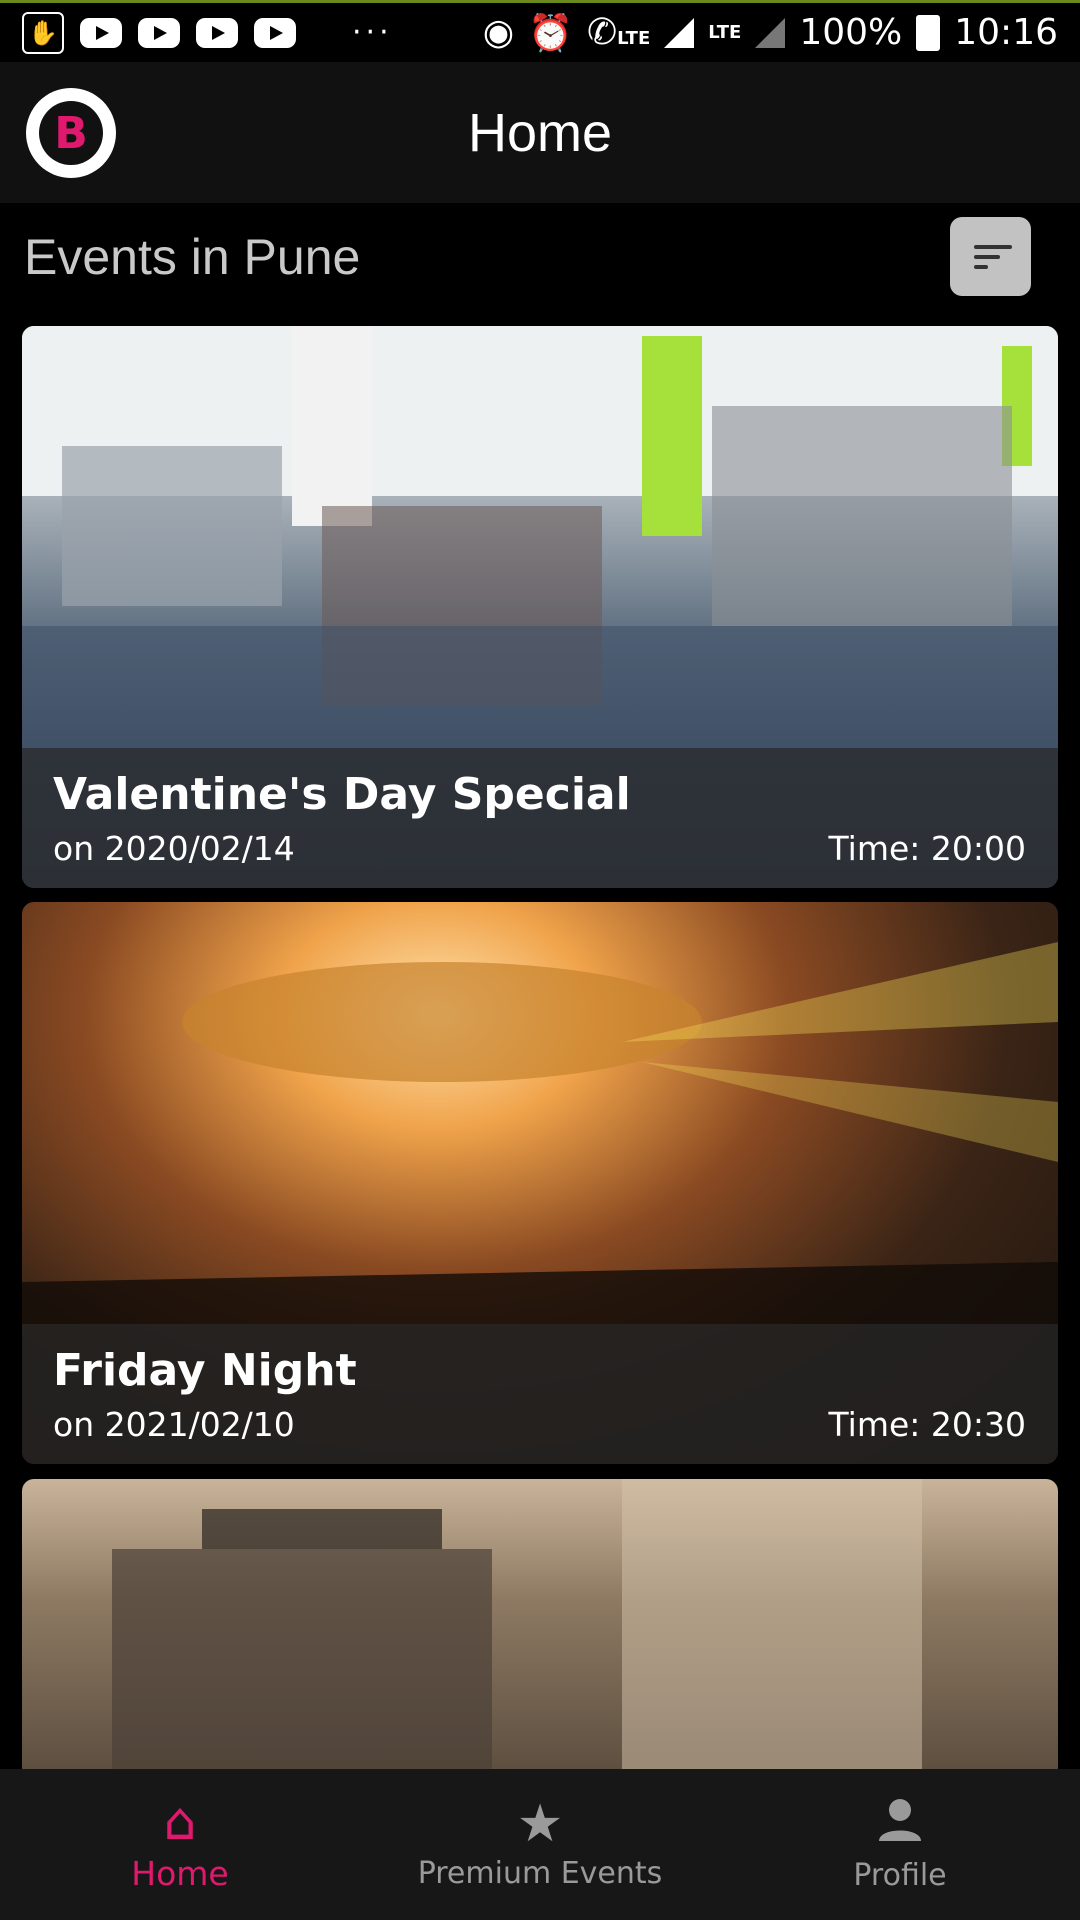  I want to click on filter-button, so click(990, 256).